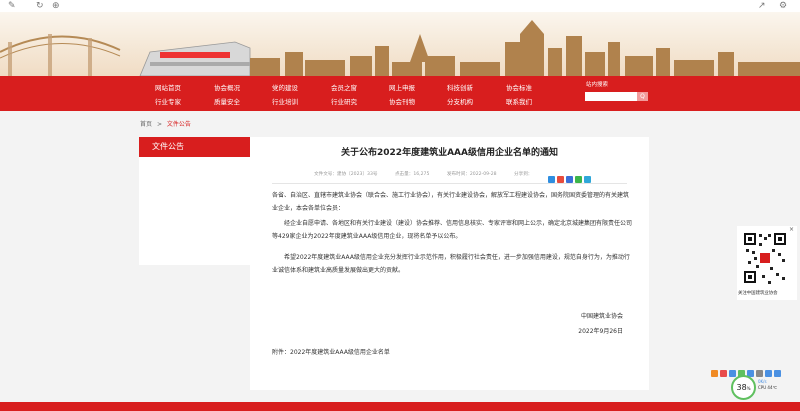 The height and width of the screenshot is (411, 800). I want to click on share-label: 分享到：, so click(523, 174).